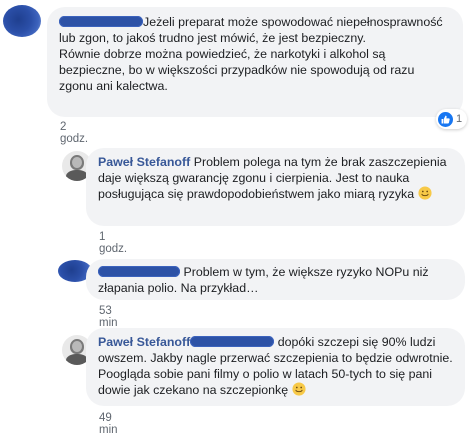  I want to click on reaction-count: 1, so click(459, 119).